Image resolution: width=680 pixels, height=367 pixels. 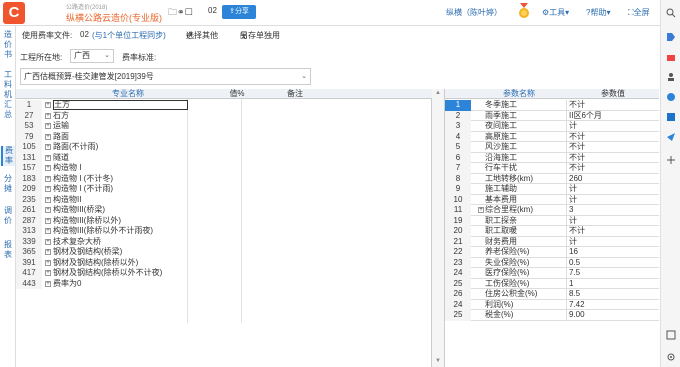 What do you see at coordinates (671, 357) in the screenshot?
I see `gear-icon` at bounding box center [671, 357].